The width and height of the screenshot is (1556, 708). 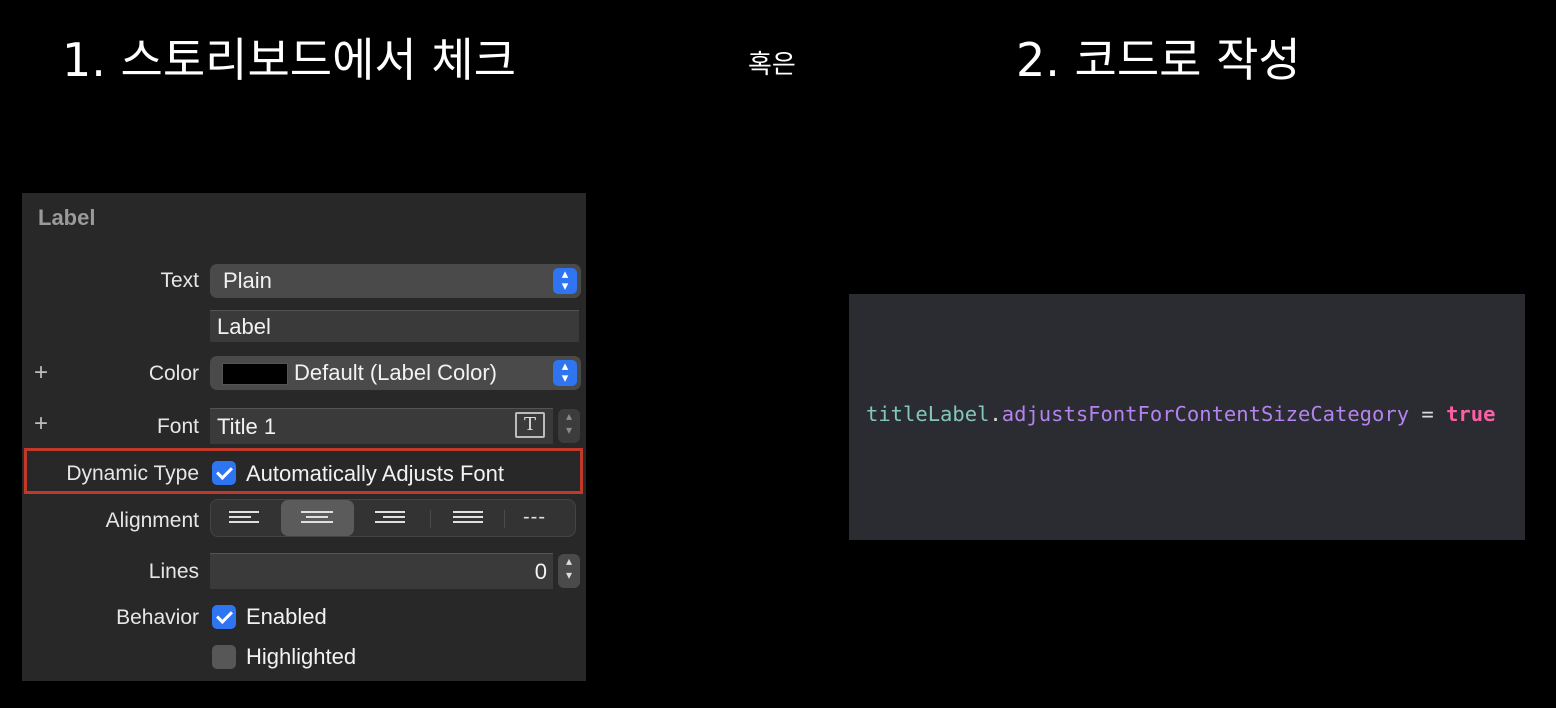 I want to click on behavior-label: Behavior, so click(x=157, y=617).